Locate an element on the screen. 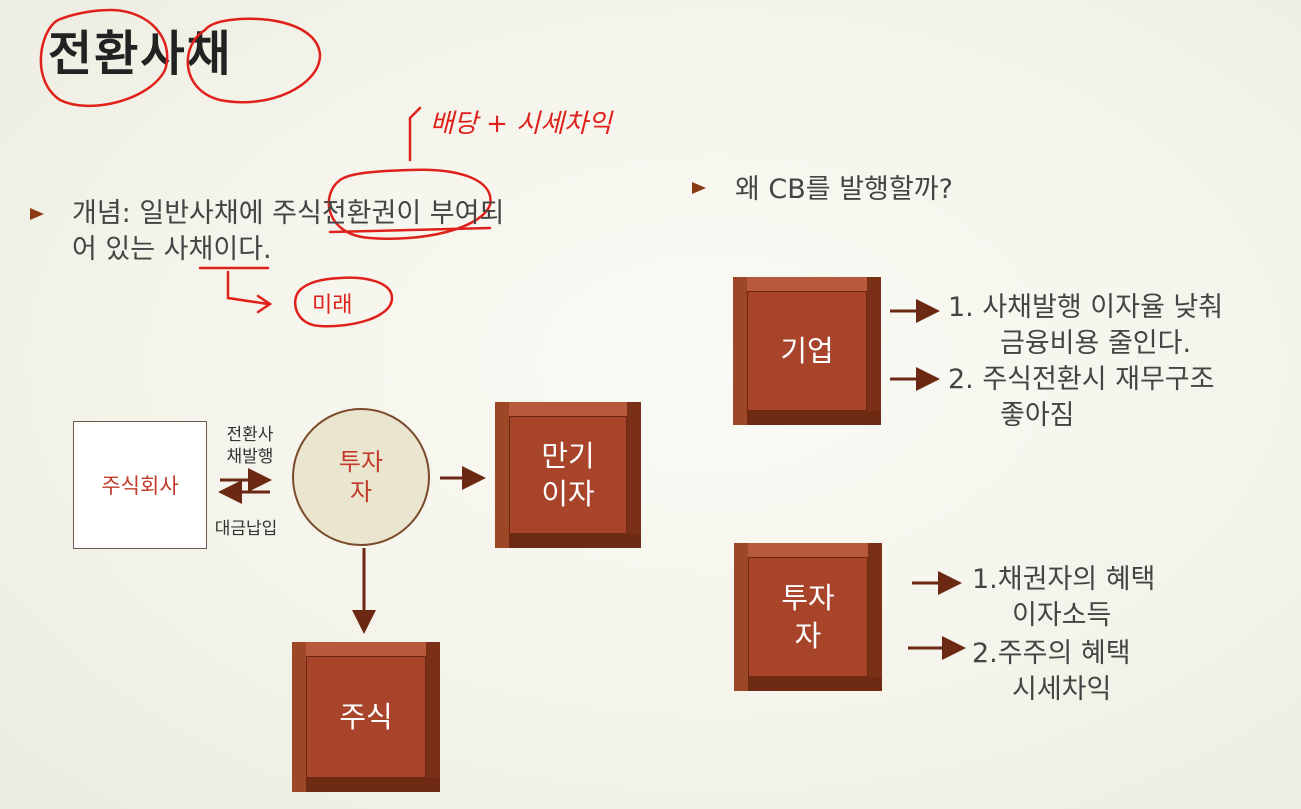  investor-box-label-2: 자 is located at coordinates (808, 636).